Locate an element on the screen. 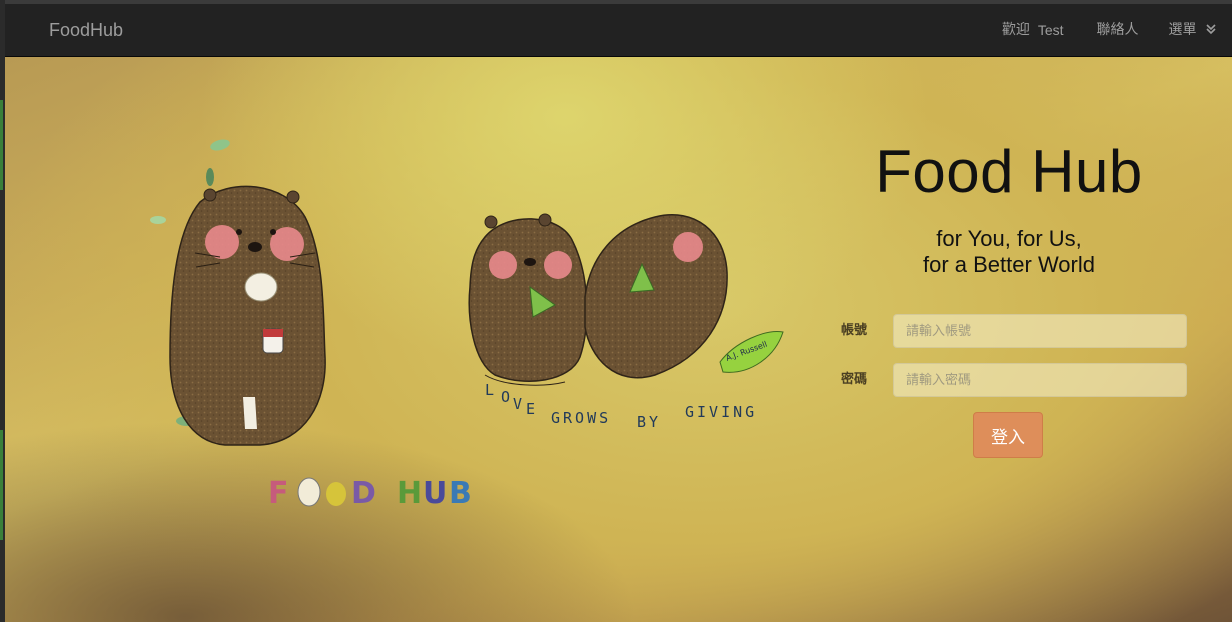 This screenshot has height=622, width=1232. svg-text: F is located at coordinates (278, 493).